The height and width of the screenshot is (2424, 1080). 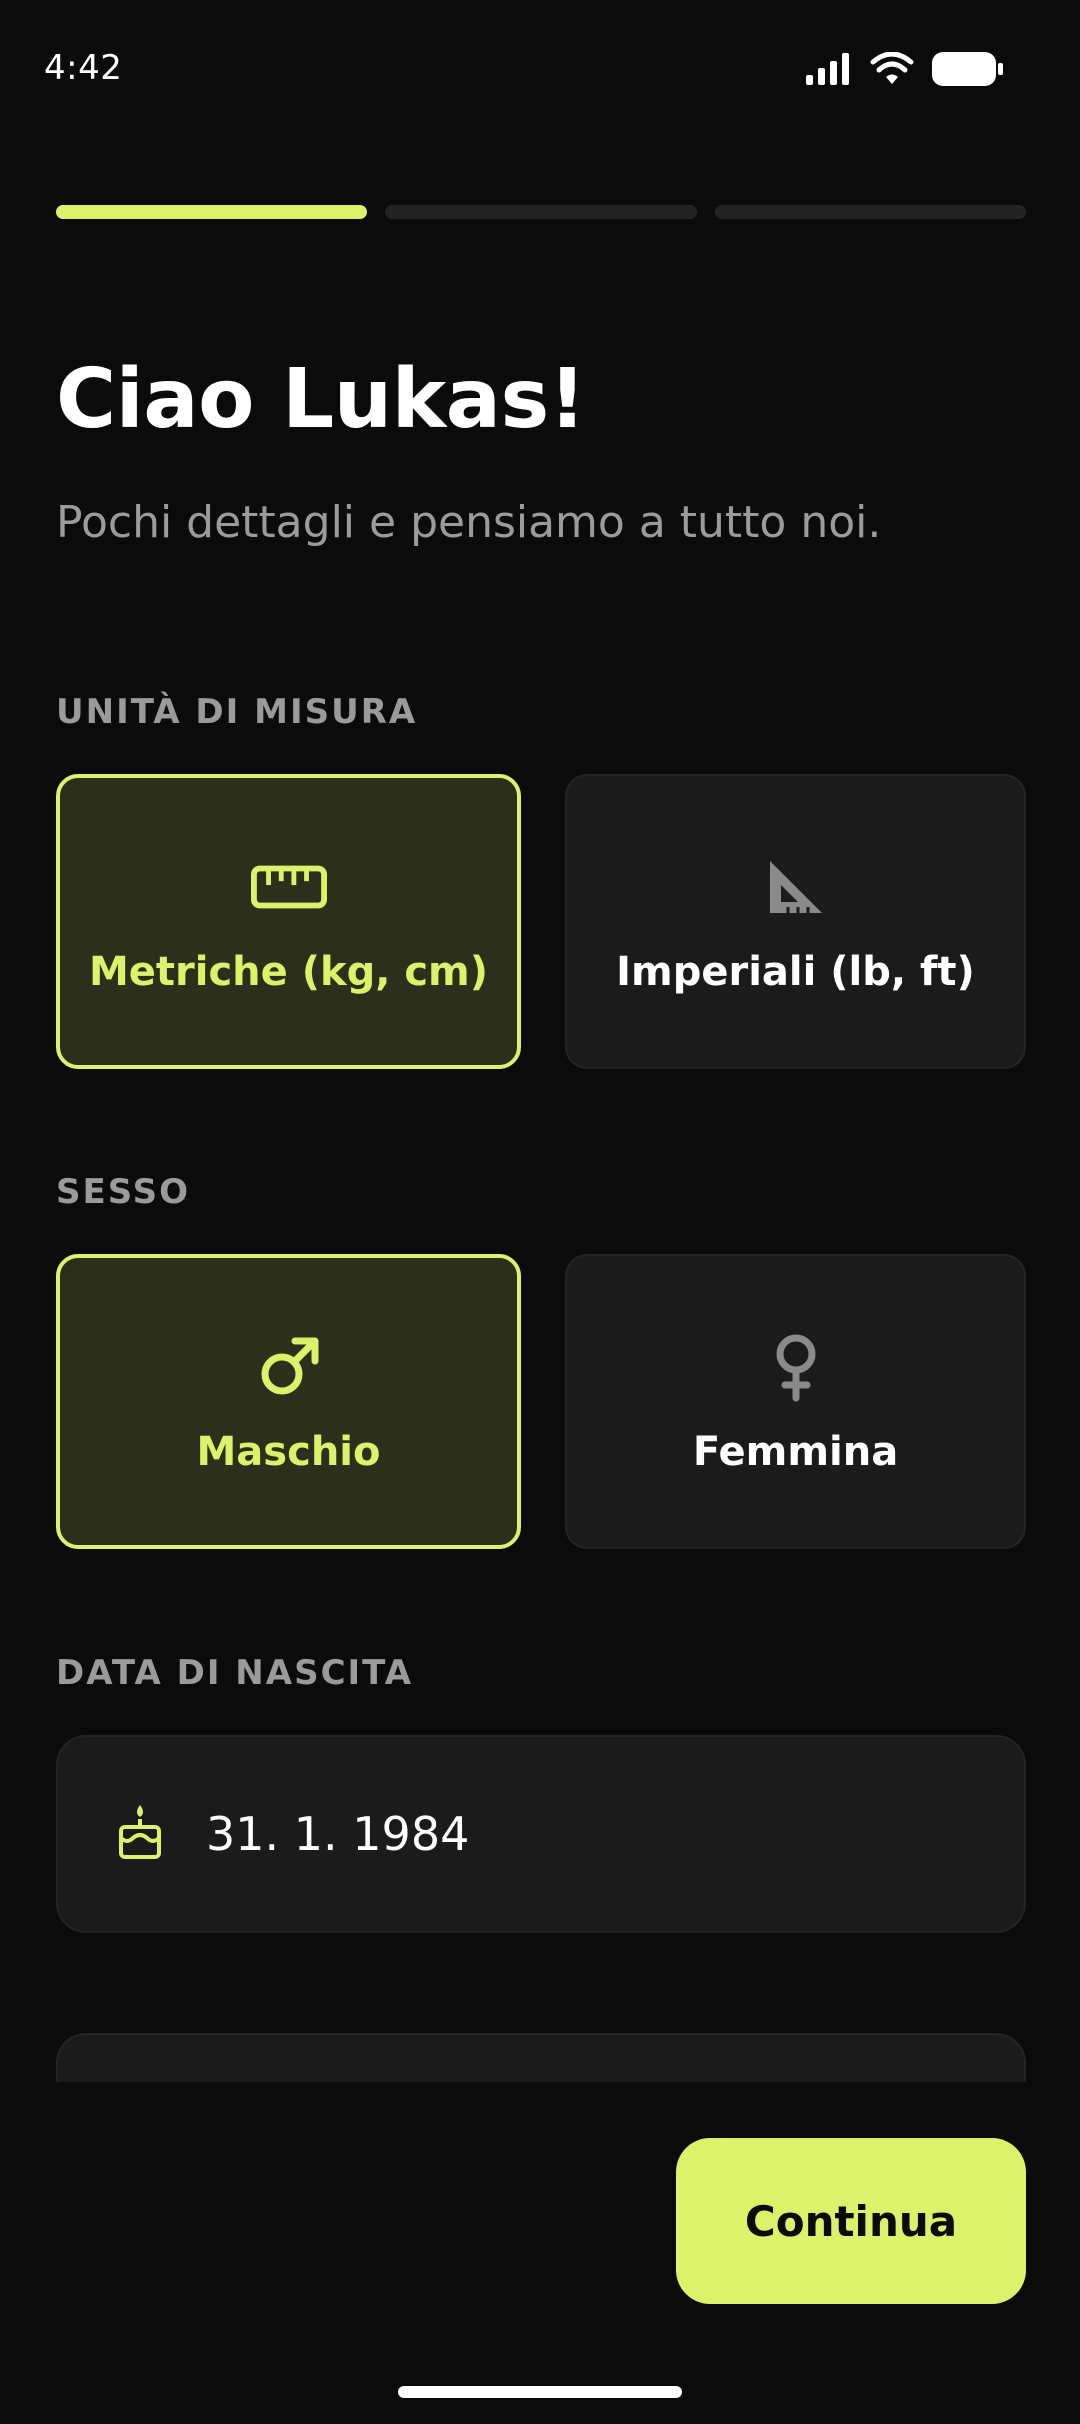 What do you see at coordinates (892, 70) in the screenshot?
I see `wifi-icon` at bounding box center [892, 70].